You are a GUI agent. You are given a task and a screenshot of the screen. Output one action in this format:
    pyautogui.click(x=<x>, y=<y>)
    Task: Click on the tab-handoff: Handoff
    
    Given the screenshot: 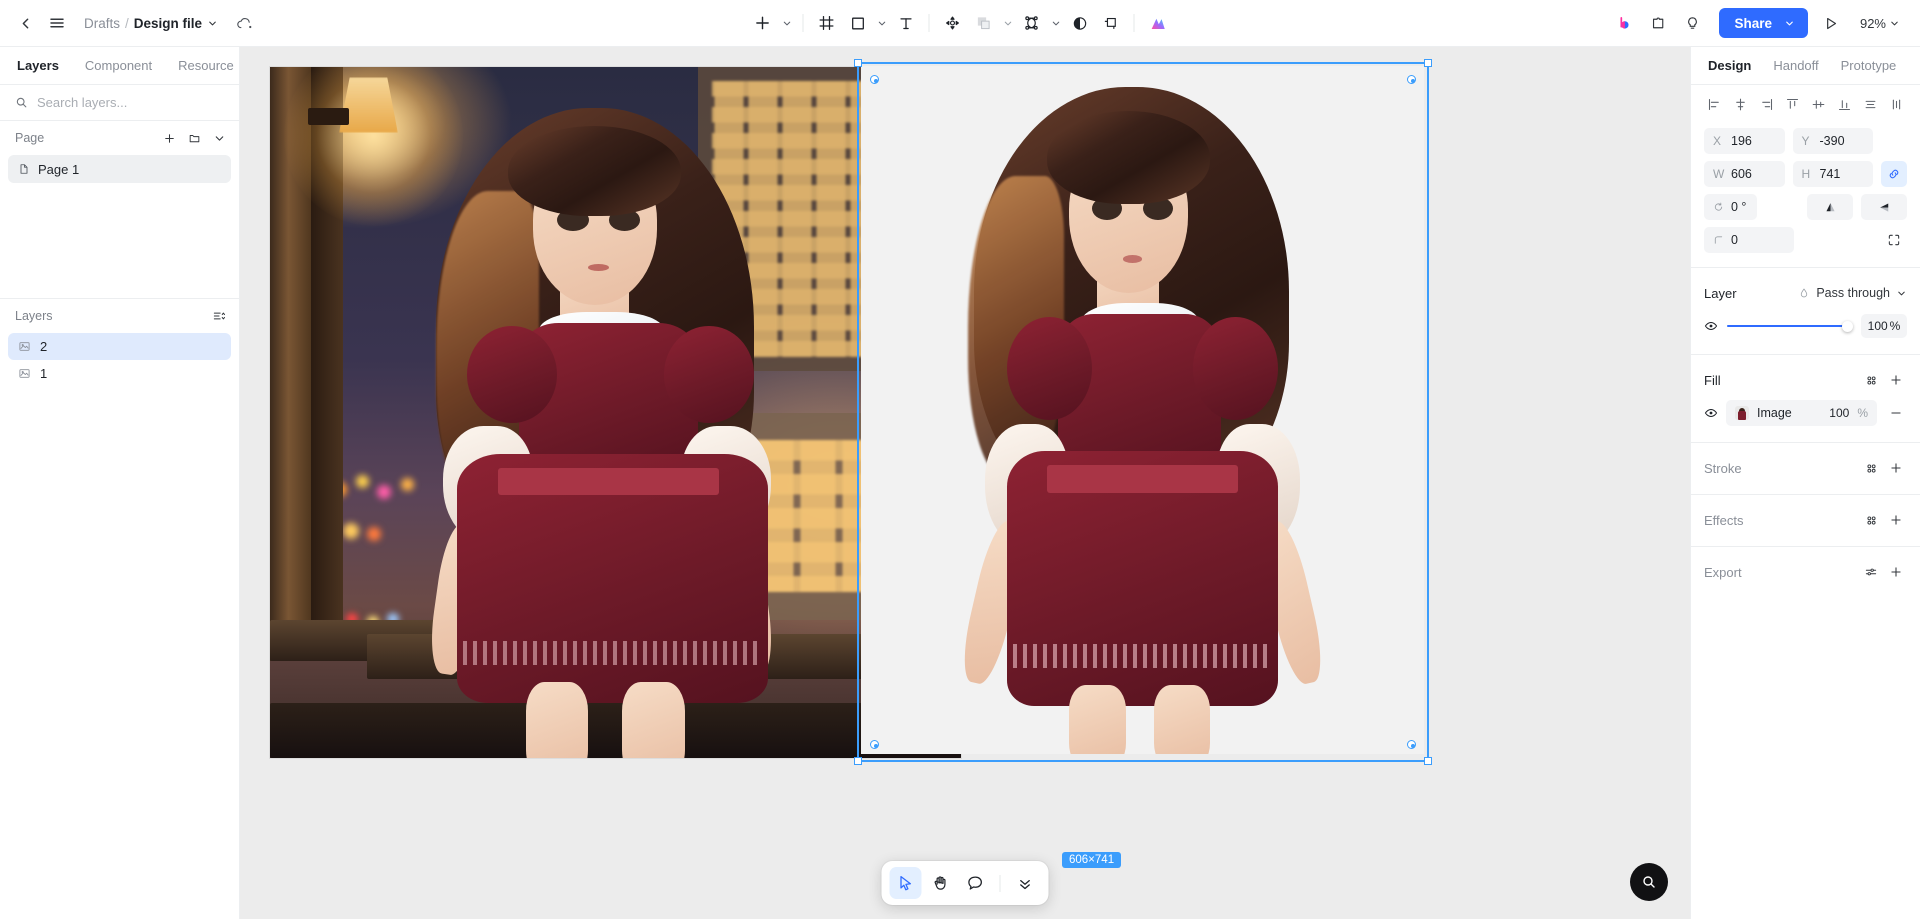 What is the action you would take?
    pyautogui.click(x=1795, y=65)
    